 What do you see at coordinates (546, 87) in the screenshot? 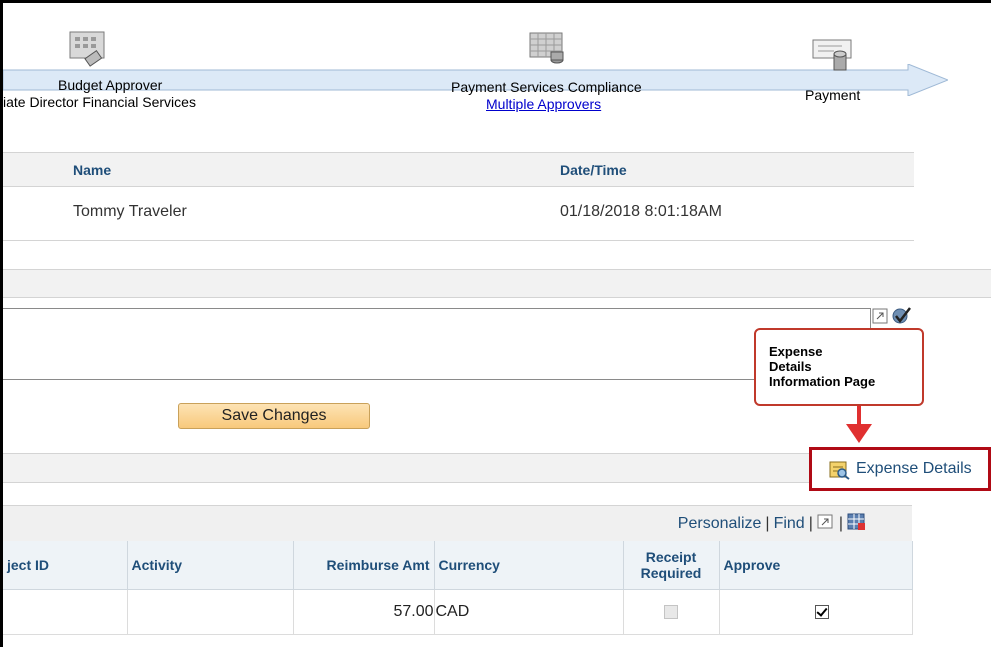
I see `workflow-step-compliance-title: Payment Services Compliance` at bounding box center [546, 87].